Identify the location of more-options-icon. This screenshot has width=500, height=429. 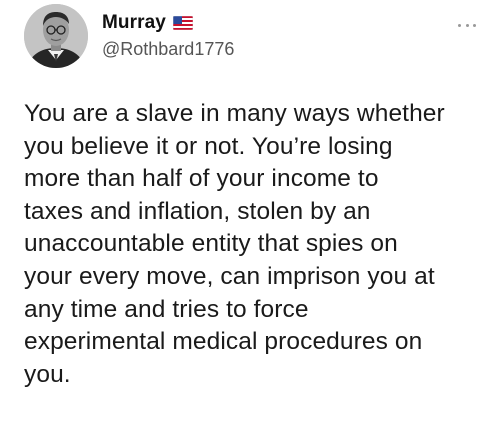
(467, 25).